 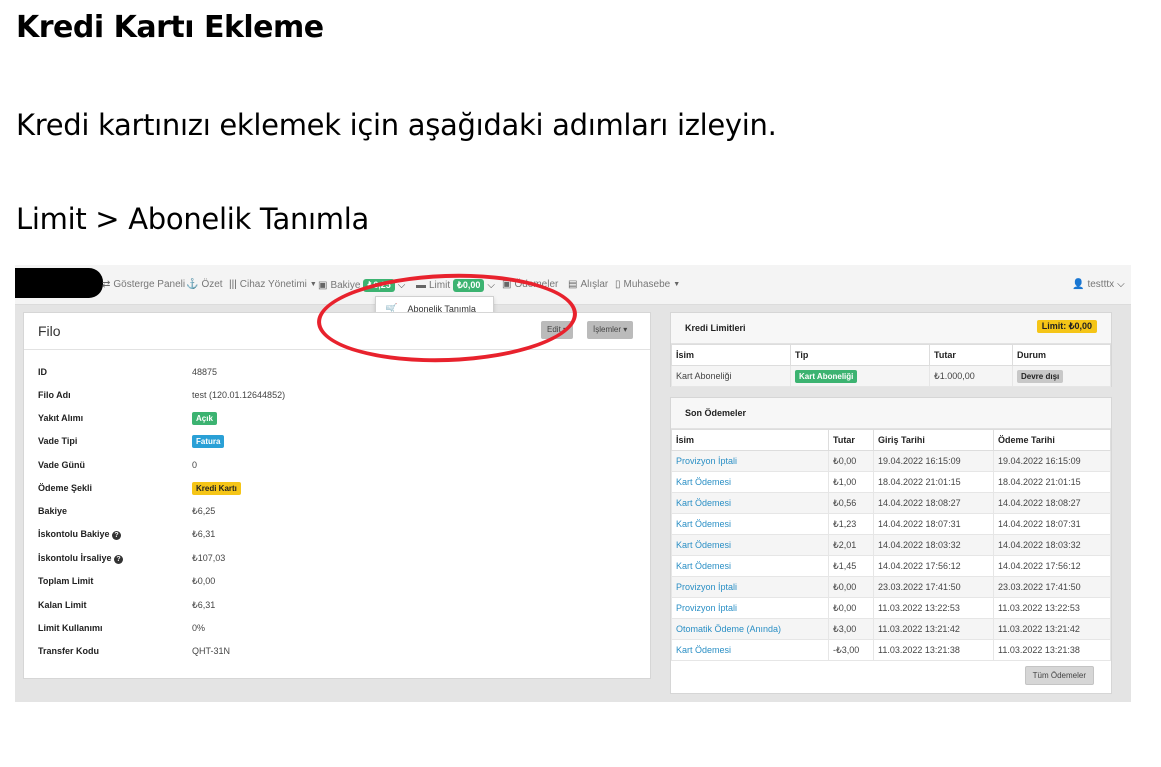 What do you see at coordinates (211, 651) in the screenshot?
I see `row-value: QHT-31N` at bounding box center [211, 651].